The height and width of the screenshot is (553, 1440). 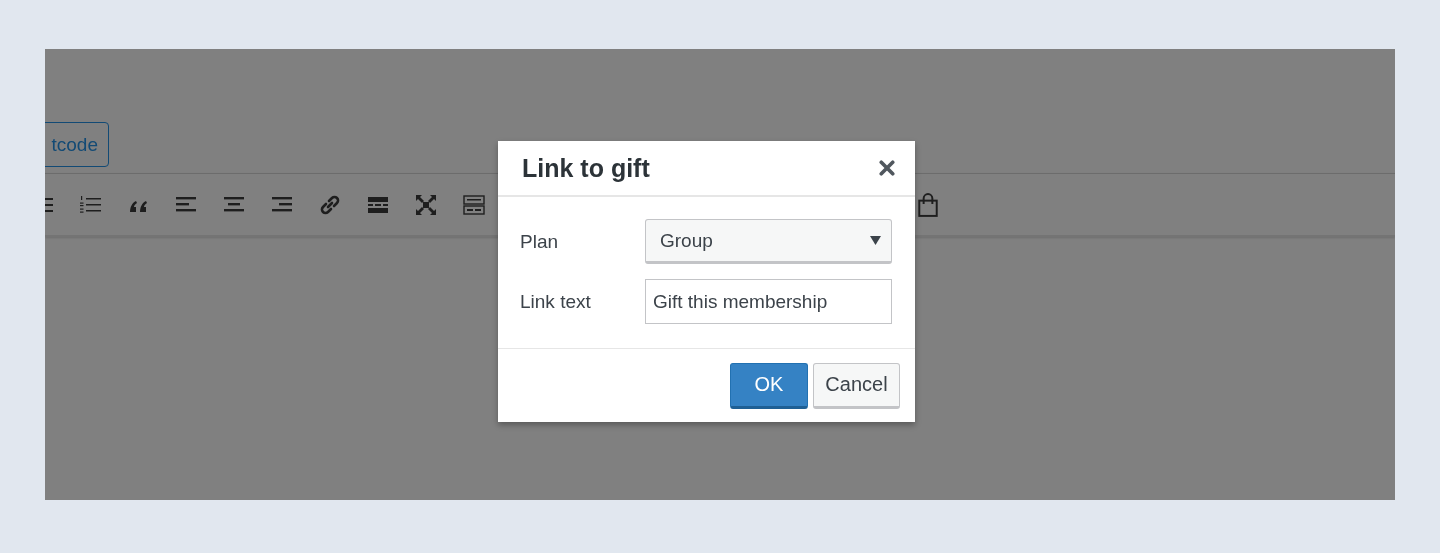 I want to click on link-text-field: Gift this membership, so click(x=768, y=301).